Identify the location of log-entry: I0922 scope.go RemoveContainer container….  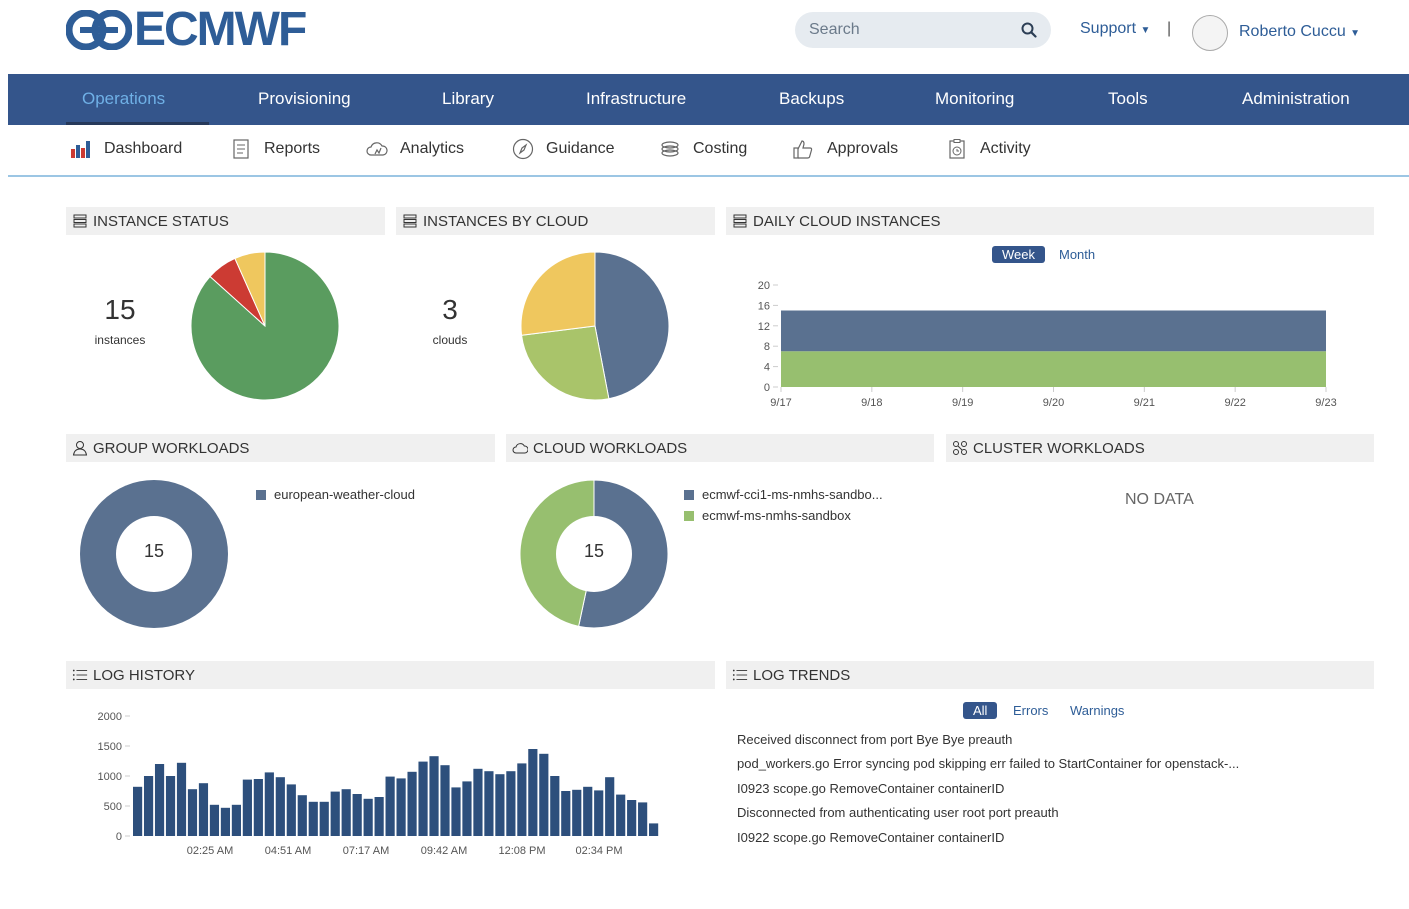
(870, 837).